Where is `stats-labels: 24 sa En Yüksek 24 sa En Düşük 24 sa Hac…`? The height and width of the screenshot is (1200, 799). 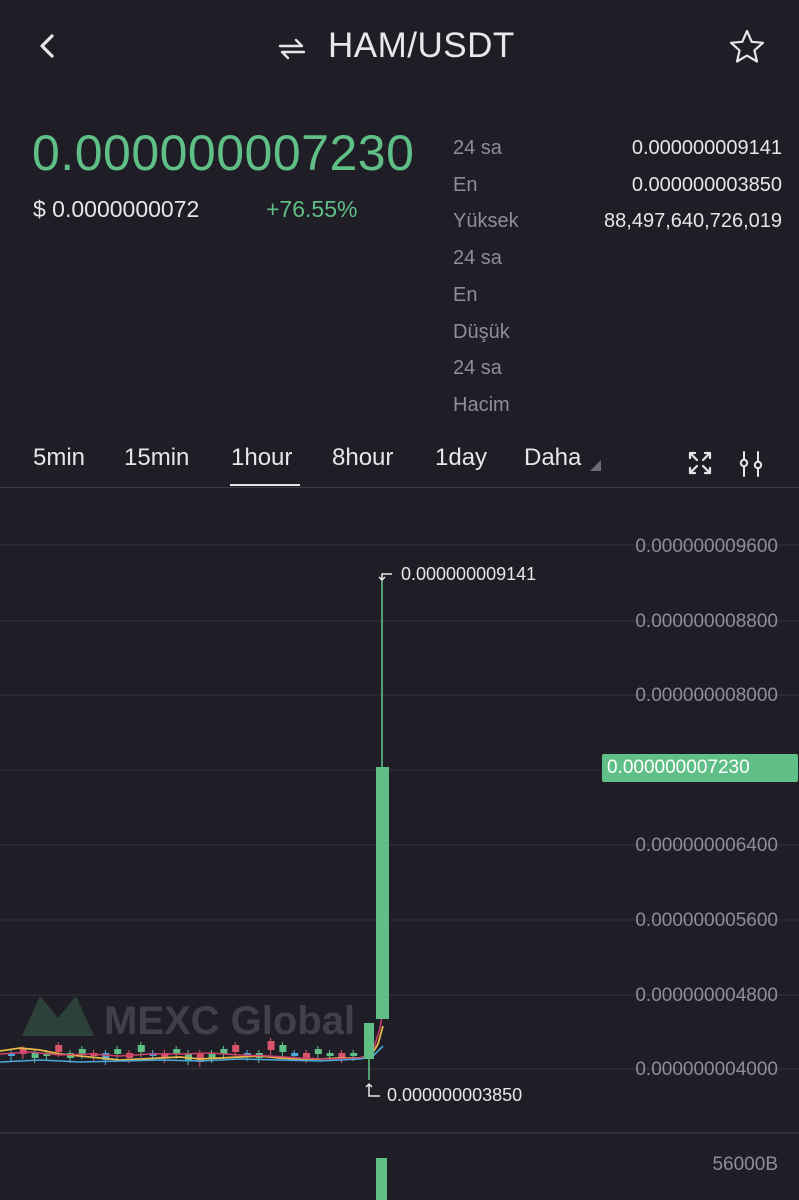
stats-labels: 24 sa En Yüksek 24 sa En Düşük 24 sa Hac… is located at coordinates (508, 277).